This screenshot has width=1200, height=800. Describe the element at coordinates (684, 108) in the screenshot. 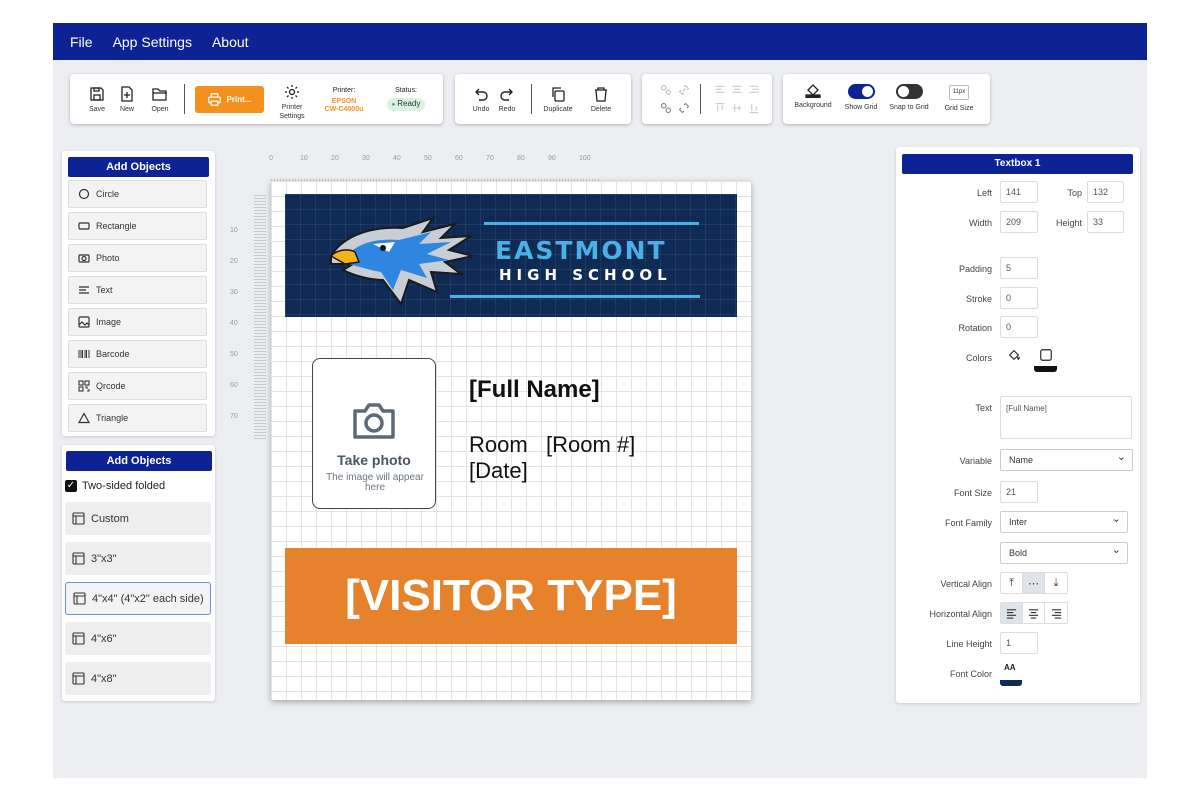

I see `unlink-icon` at that location.